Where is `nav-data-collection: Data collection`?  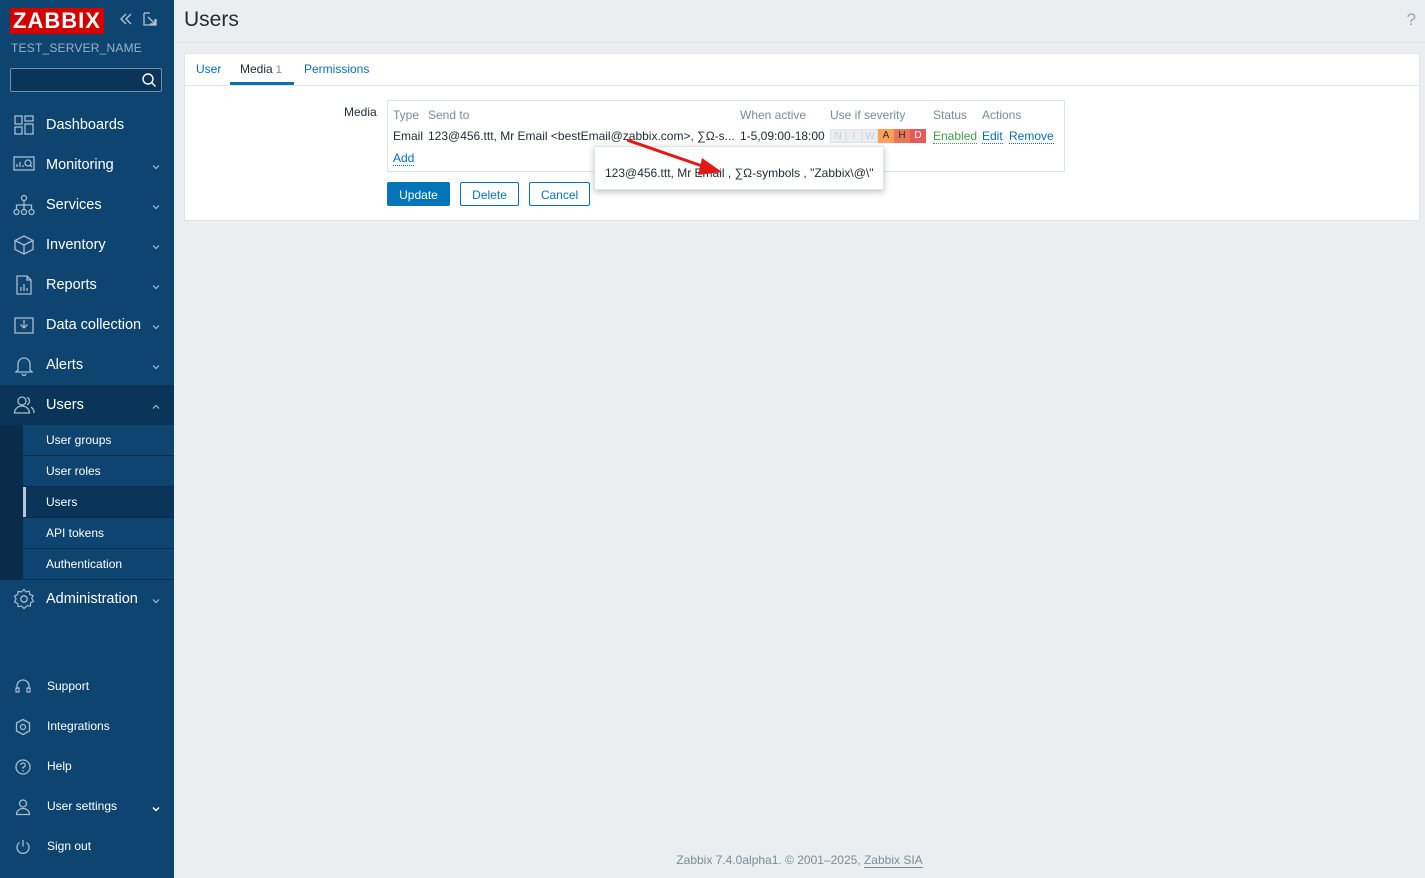 nav-data-collection: Data collection is located at coordinates (87, 325).